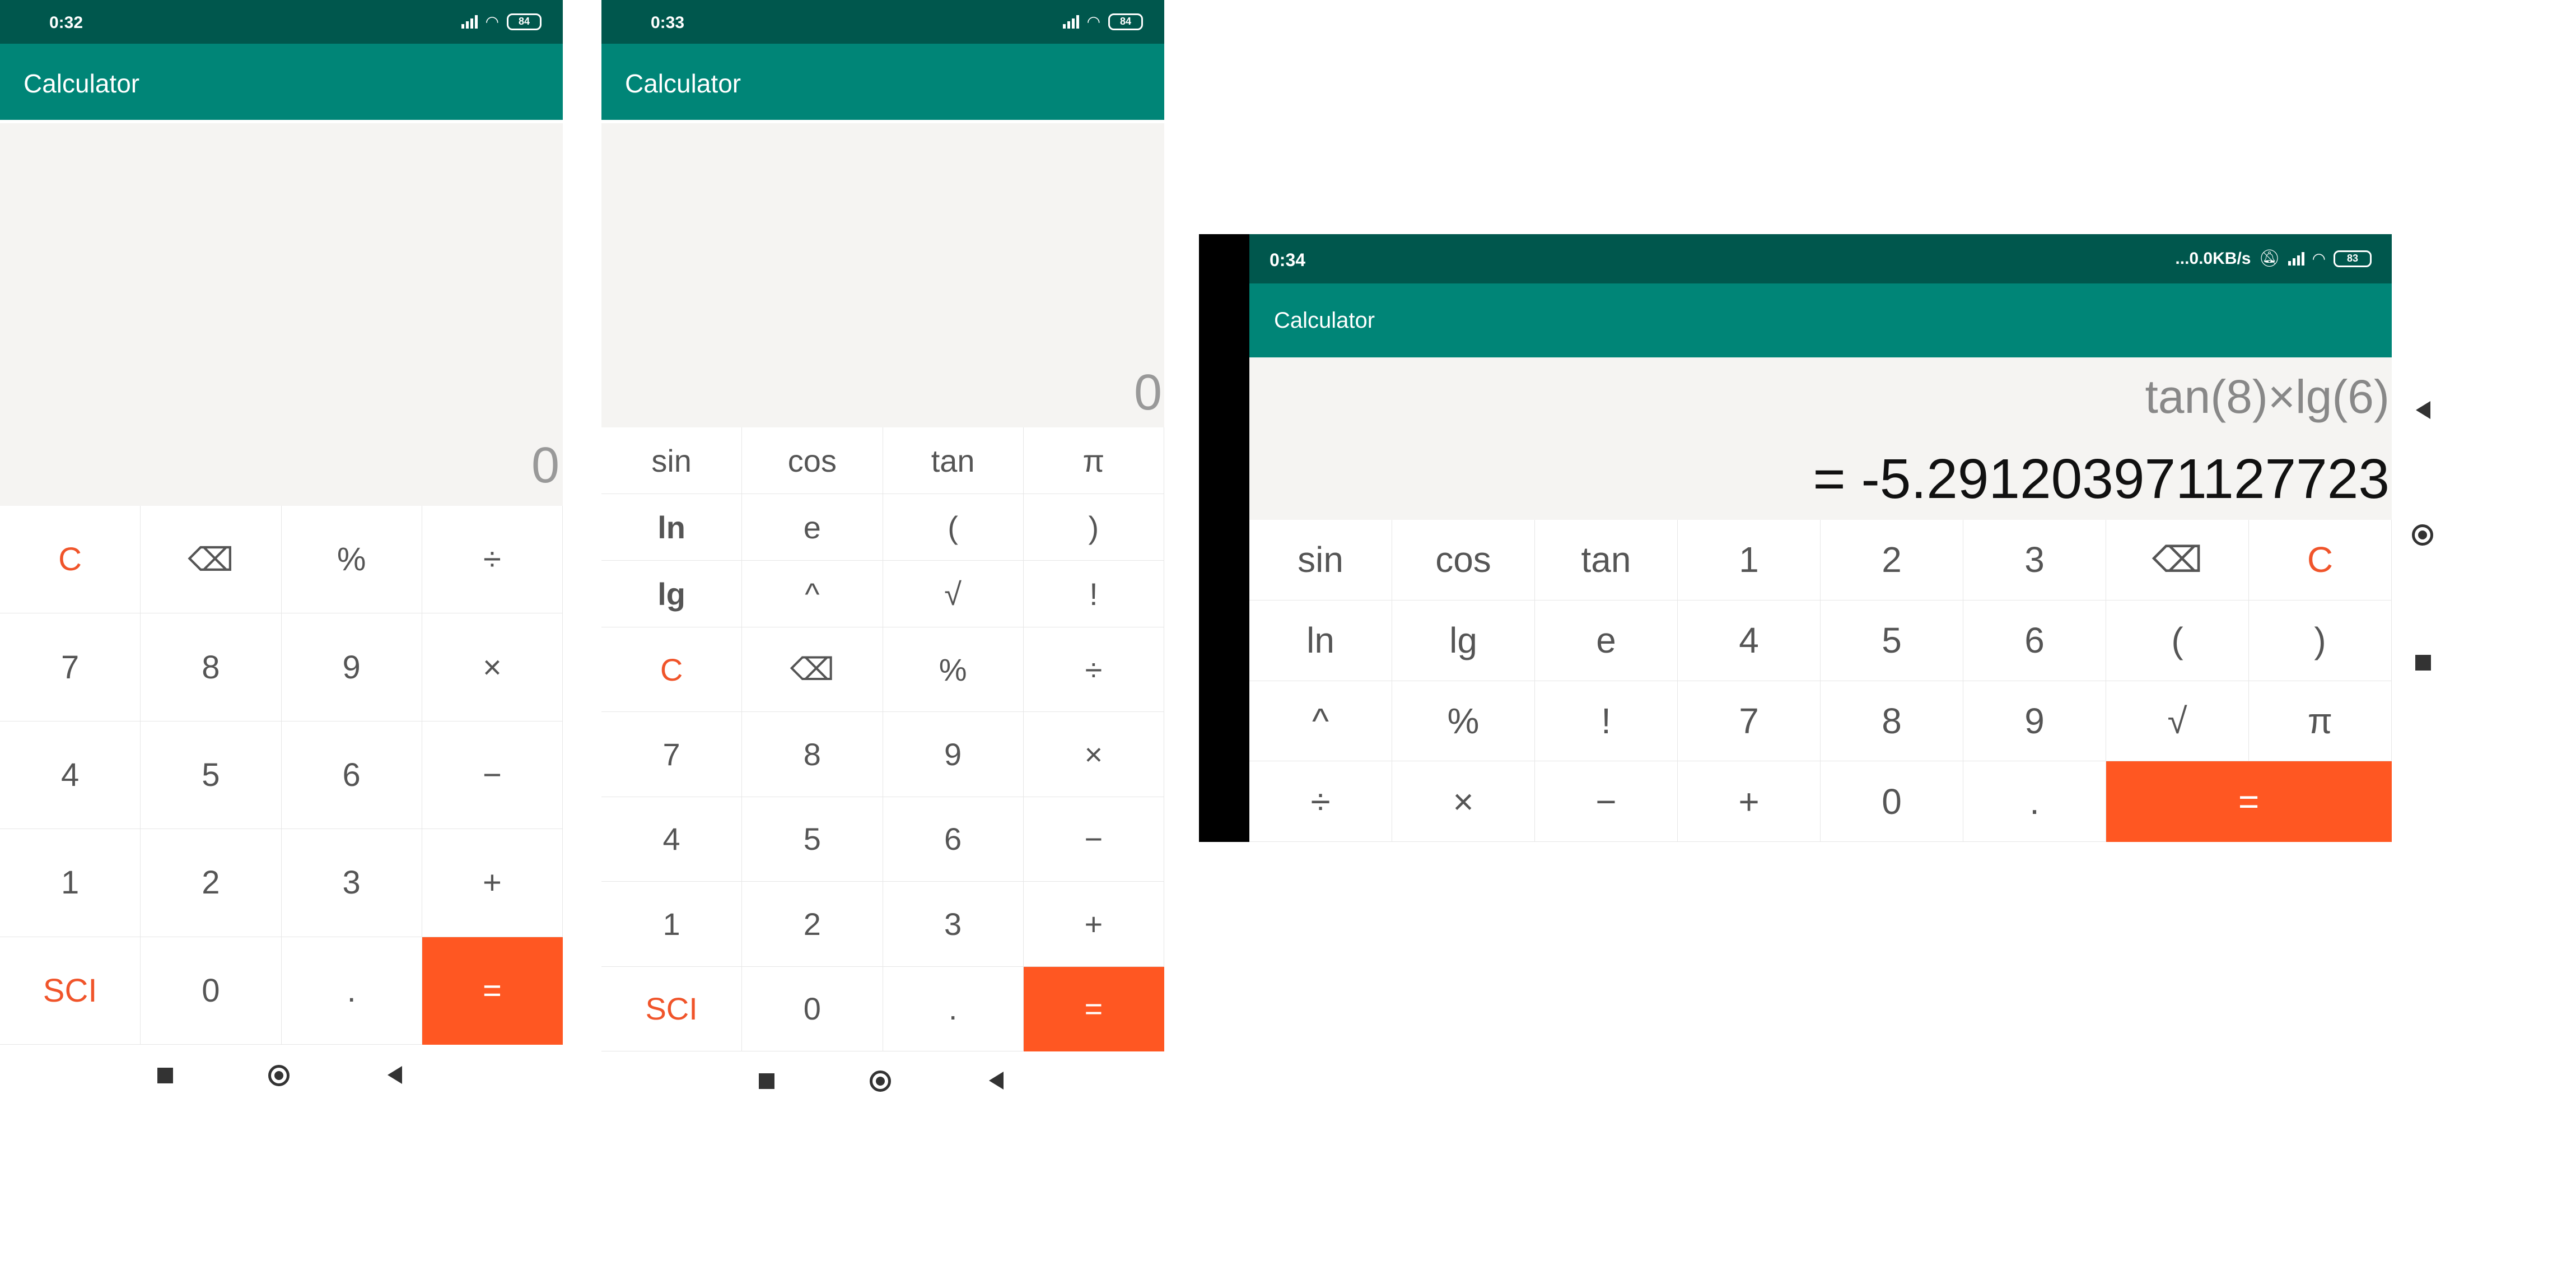 This screenshot has height=1266, width=2576. Describe the element at coordinates (1224, 538) in the screenshot. I see `landscape-notch-bar` at that location.